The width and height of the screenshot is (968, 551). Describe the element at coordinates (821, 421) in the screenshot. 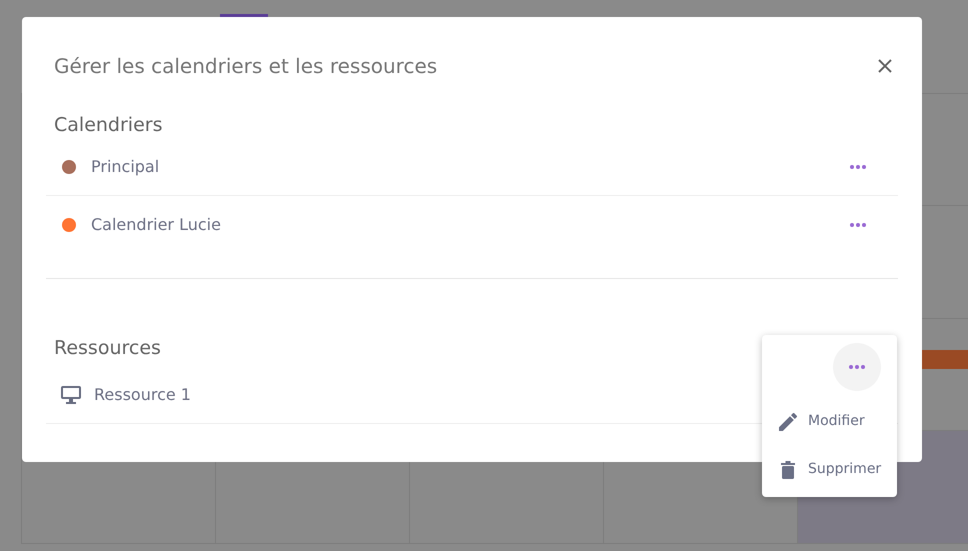

I see `menu-item: Modifier` at that location.